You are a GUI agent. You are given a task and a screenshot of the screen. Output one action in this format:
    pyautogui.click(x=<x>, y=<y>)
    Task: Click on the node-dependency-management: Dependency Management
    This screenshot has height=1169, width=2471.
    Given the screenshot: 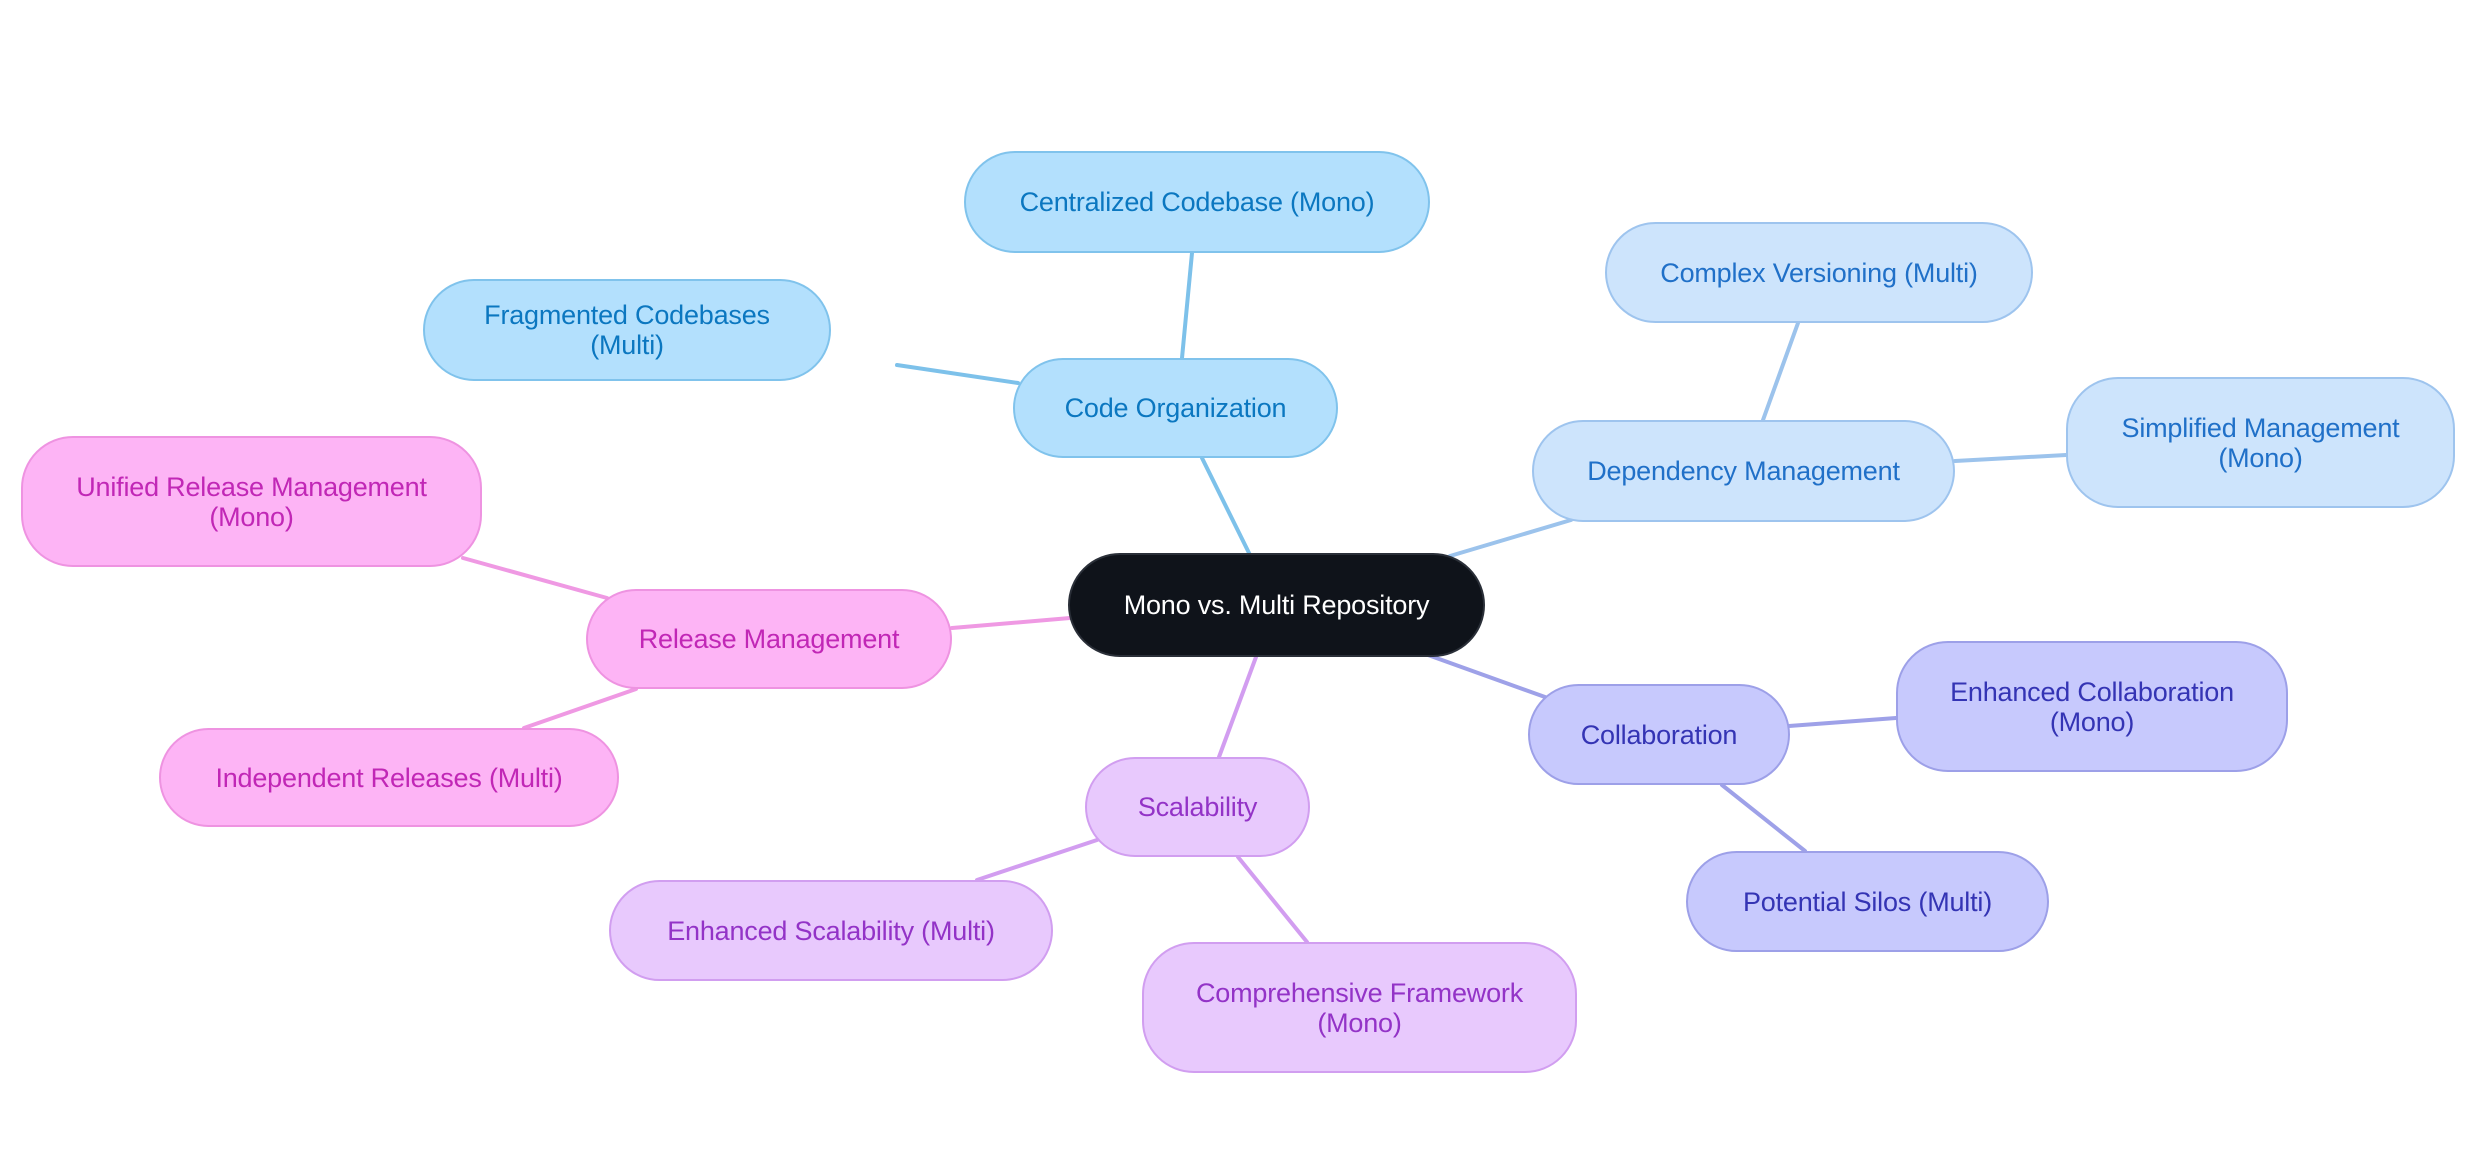 What is the action you would take?
    pyautogui.click(x=1743, y=471)
    